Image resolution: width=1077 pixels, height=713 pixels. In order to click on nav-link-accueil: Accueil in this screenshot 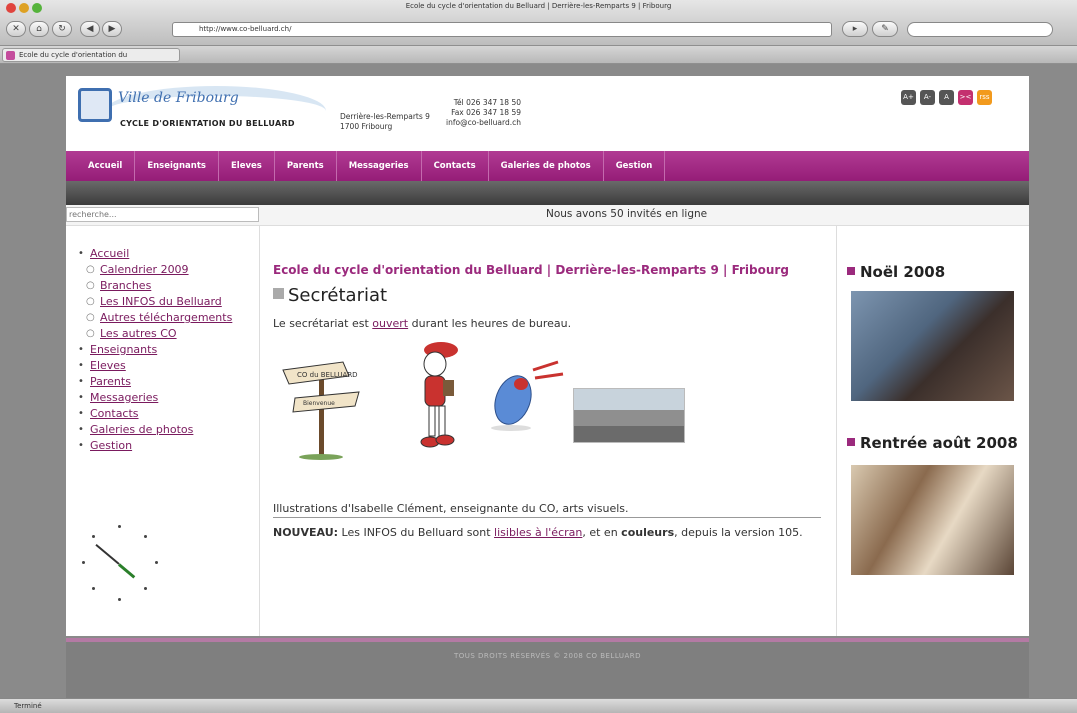, I will do `click(109, 253)`.